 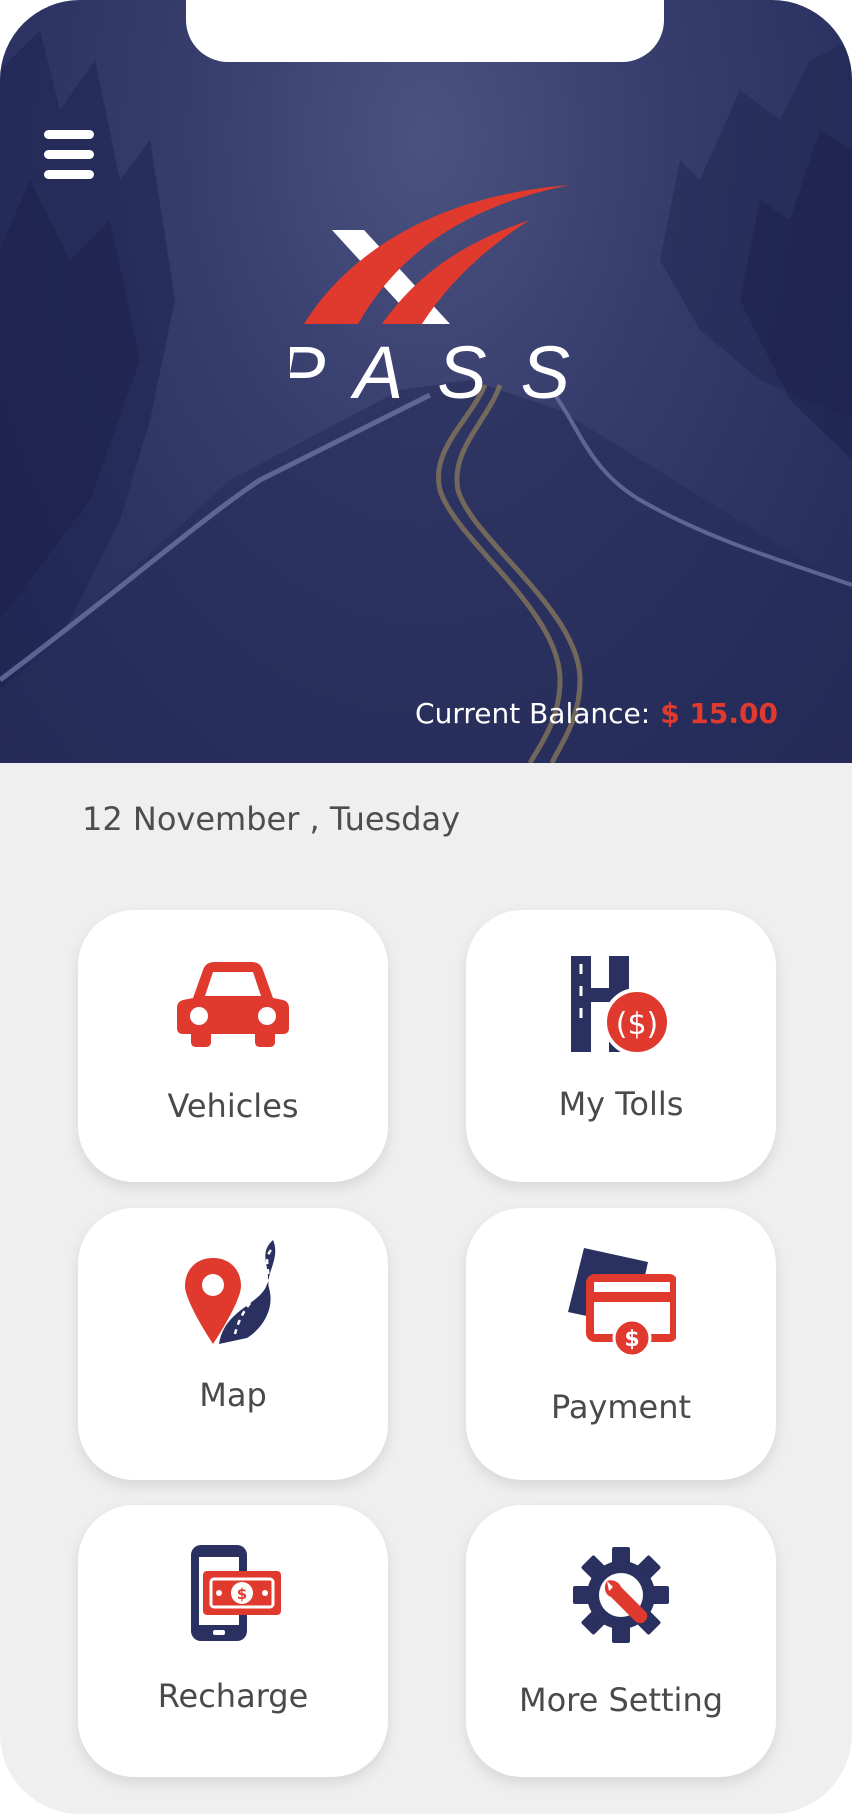 What do you see at coordinates (440, 299) in the screenshot?
I see `xpass-logo: PASS` at bounding box center [440, 299].